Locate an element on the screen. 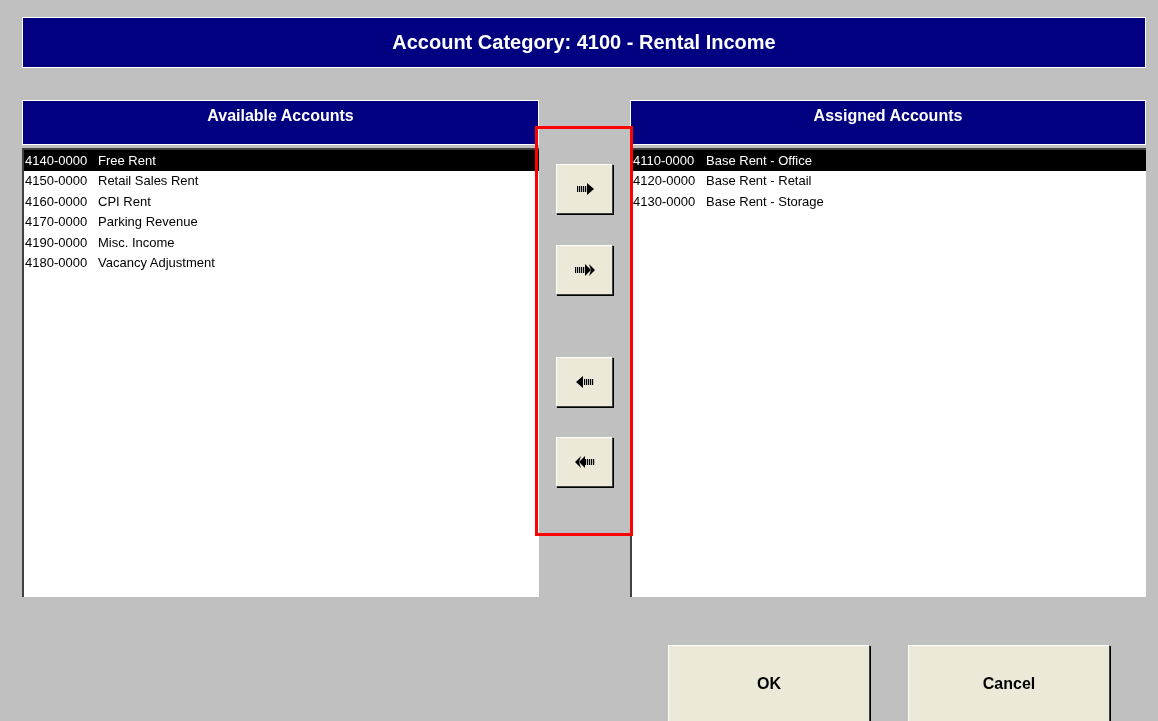 The height and width of the screenshot is (721, 1158). panel-header: Available Accounts is located at coordinates (280, 122).